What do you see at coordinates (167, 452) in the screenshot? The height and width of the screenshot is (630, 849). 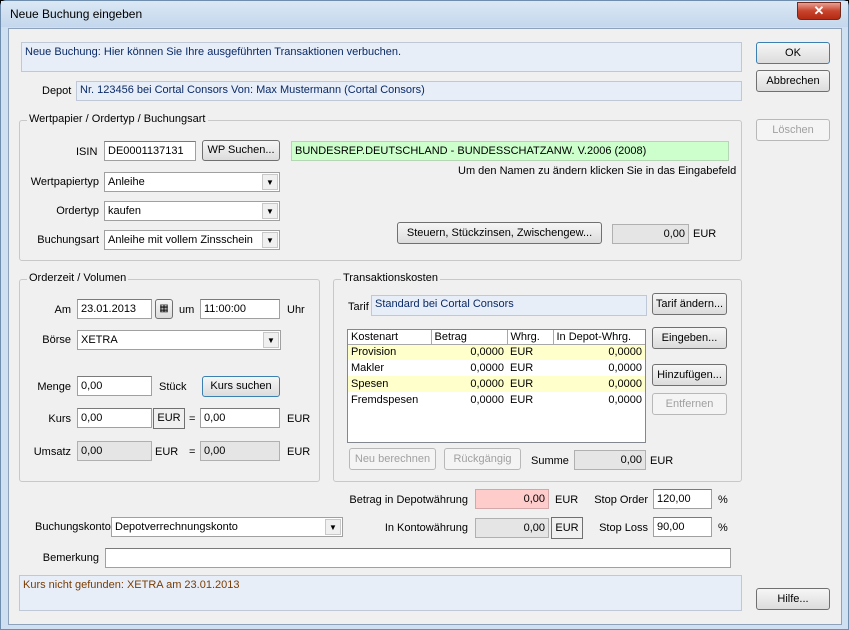 I see `turnover-currency: EUR` at bounding box center [167, 452].